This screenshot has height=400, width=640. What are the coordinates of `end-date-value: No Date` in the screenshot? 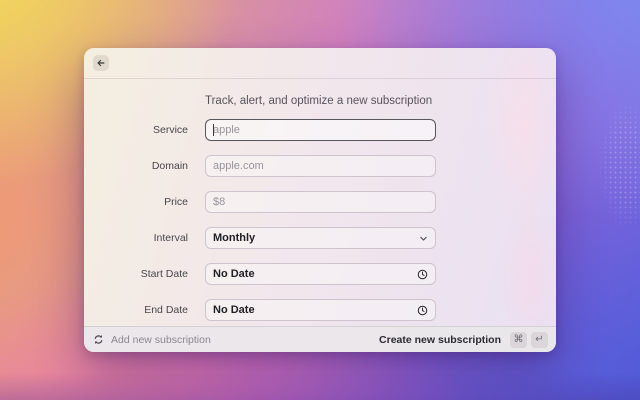 It's located at (234, 310).